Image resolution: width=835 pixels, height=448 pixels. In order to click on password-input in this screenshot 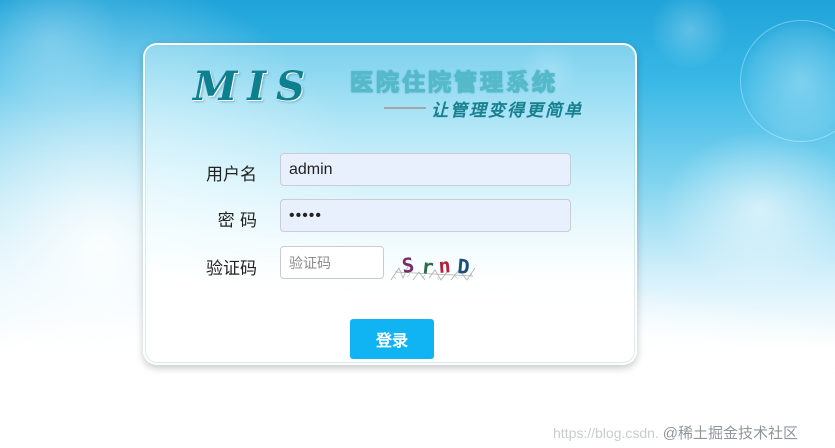, I will do `click(425, 215)`.